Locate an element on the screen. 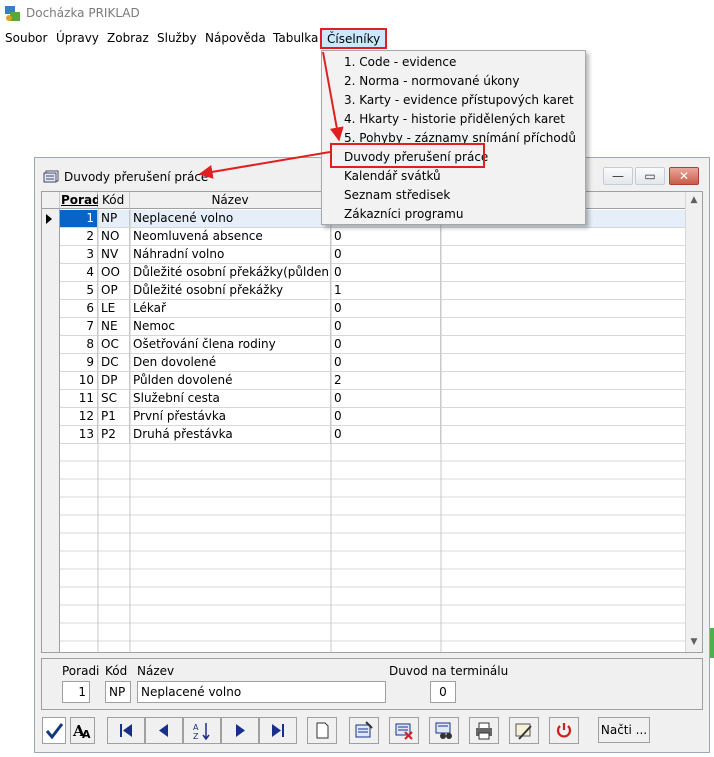  arrow-to-window is located at coordinates (264, 165).